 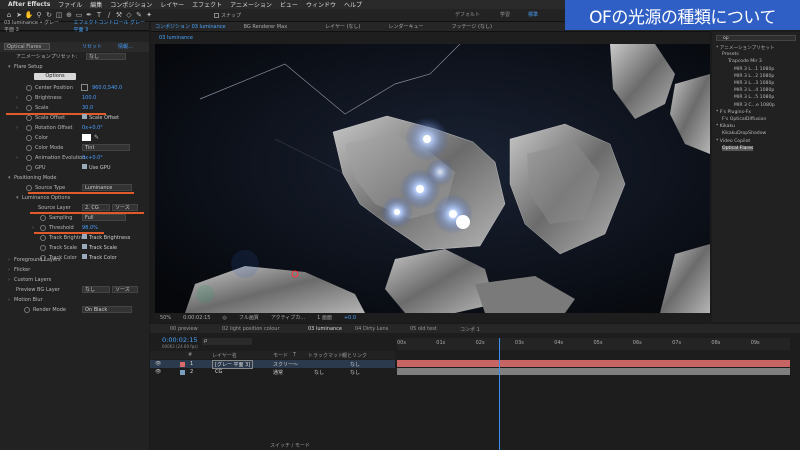 What do you see at coordinates (725, 126) in the screenshot?
I see `preset-tree-item: * Kikaku` at bounding box center [725, 126].